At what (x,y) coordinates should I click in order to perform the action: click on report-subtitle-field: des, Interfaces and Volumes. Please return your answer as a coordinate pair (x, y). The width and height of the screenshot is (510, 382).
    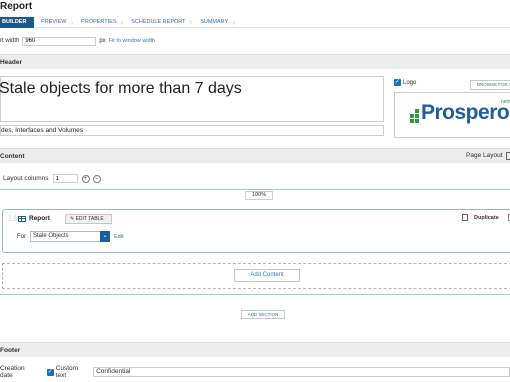
    Looking at the image, I should click on (192, 130).